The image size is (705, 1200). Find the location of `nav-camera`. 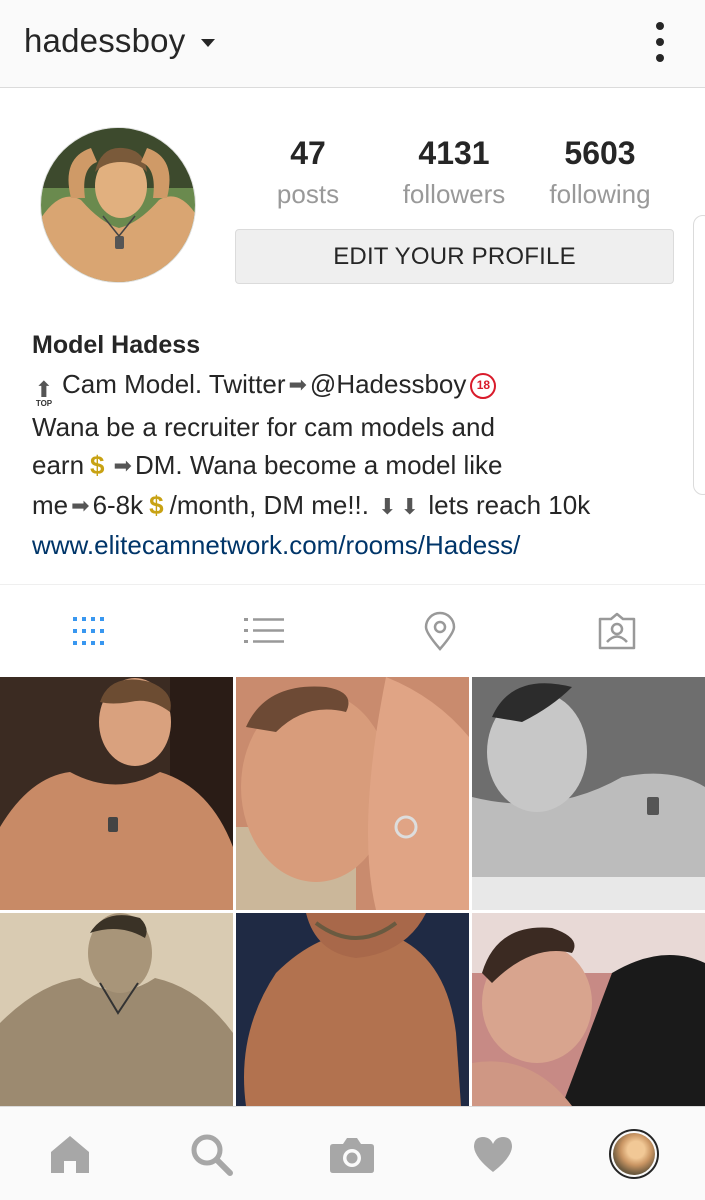

nav-camera is located at coordinates (352, 1154).